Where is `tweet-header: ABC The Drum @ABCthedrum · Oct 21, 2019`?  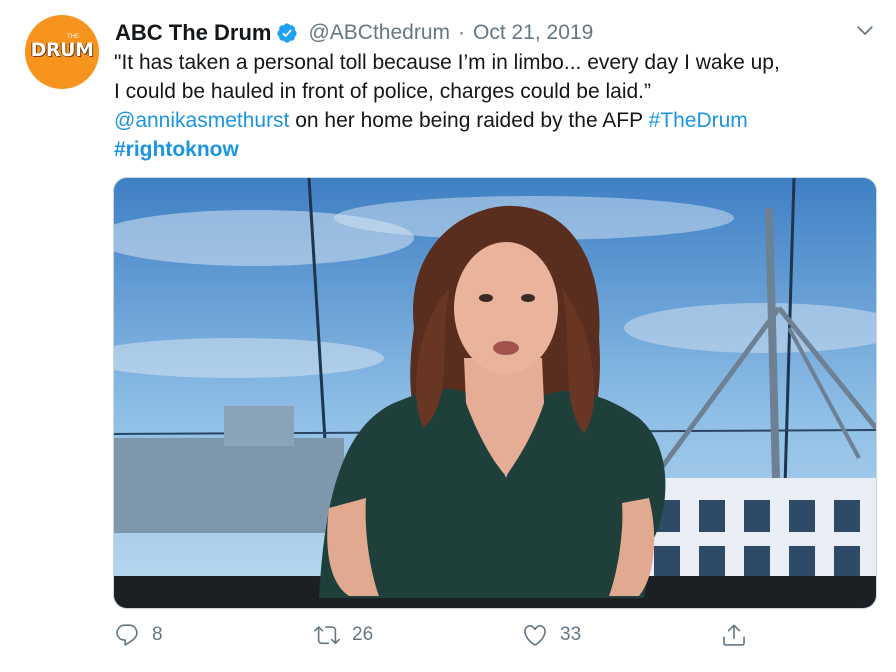 tweet-header: ABC The Drum @ABCthedrum · Oct 21, 2019 is located at coordinates (354, 33).